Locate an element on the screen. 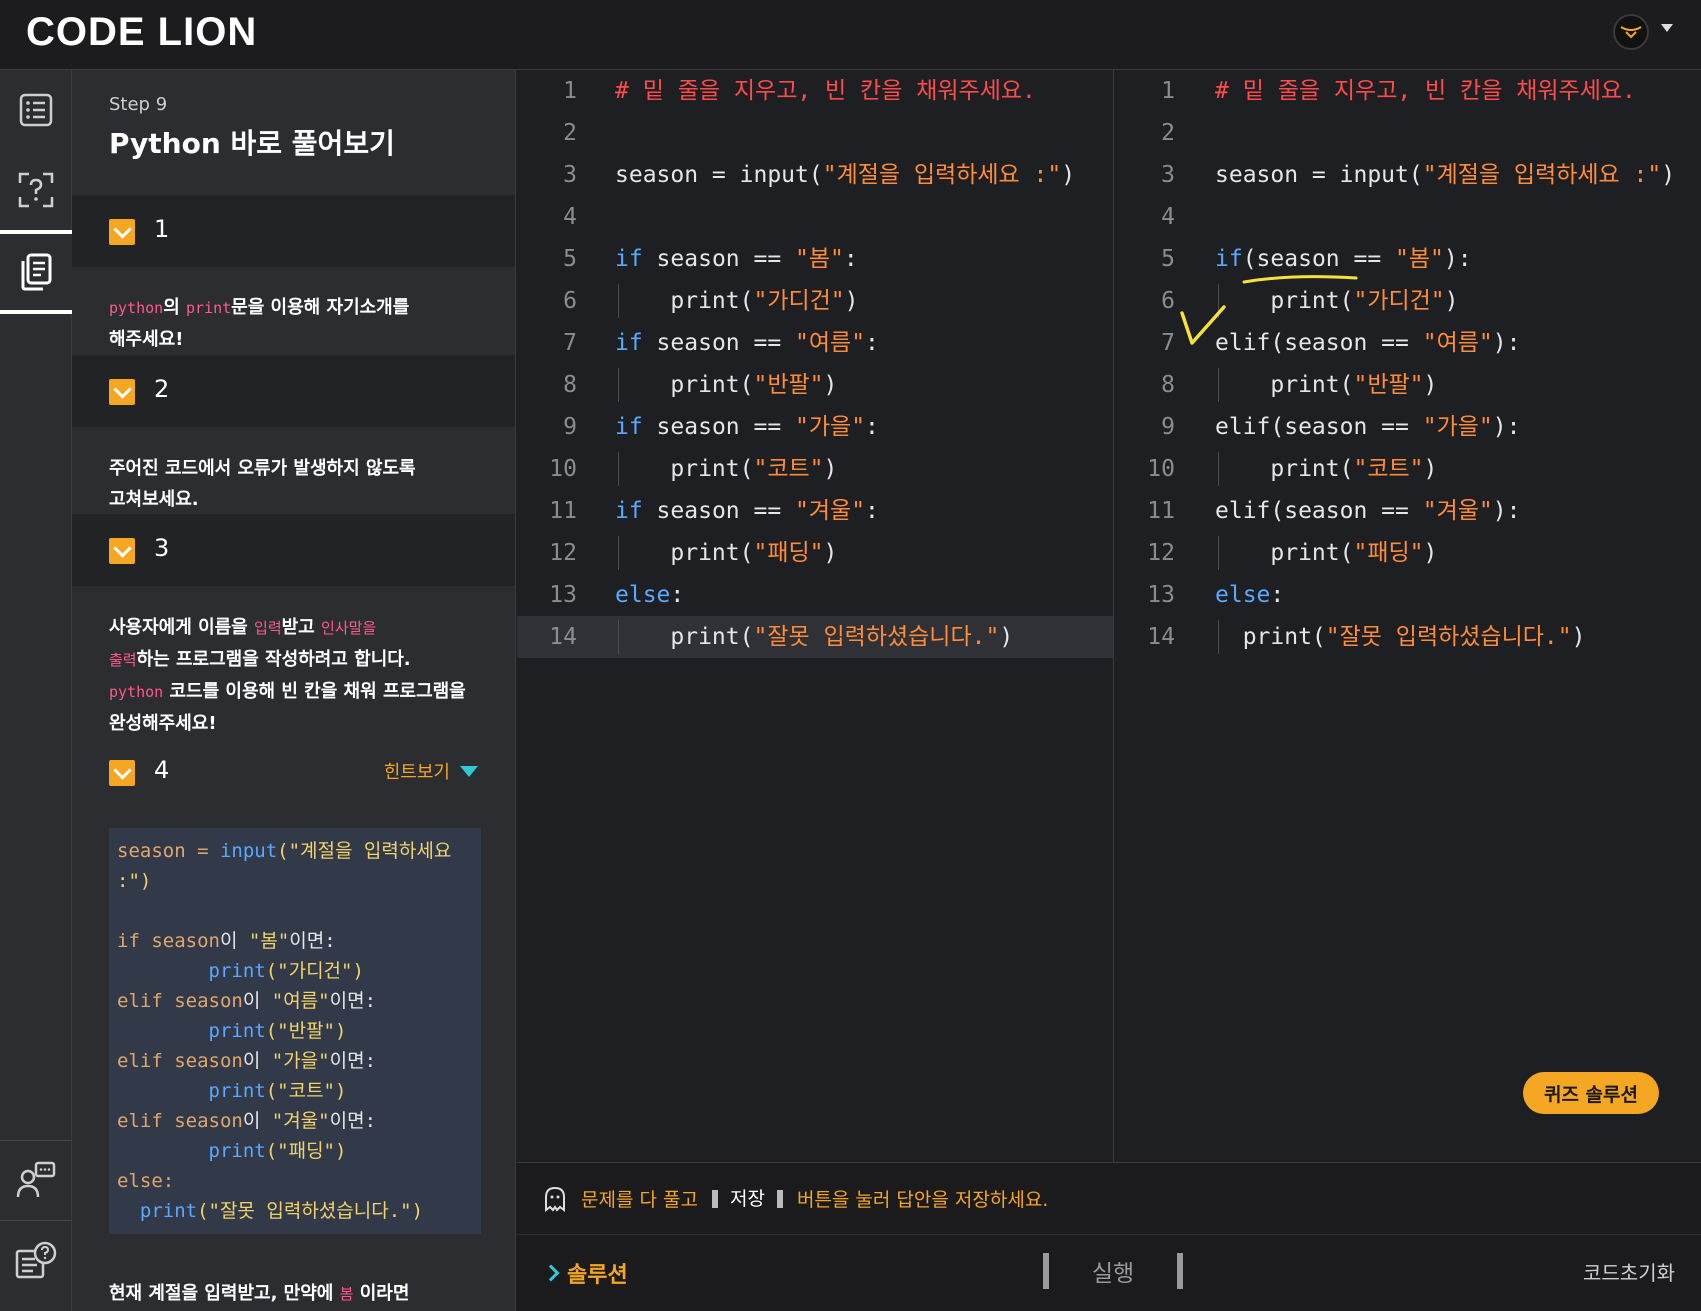 The height and width of the screenshot is (1311, 1701). rail-document-button is located at coordinates (36, 272).